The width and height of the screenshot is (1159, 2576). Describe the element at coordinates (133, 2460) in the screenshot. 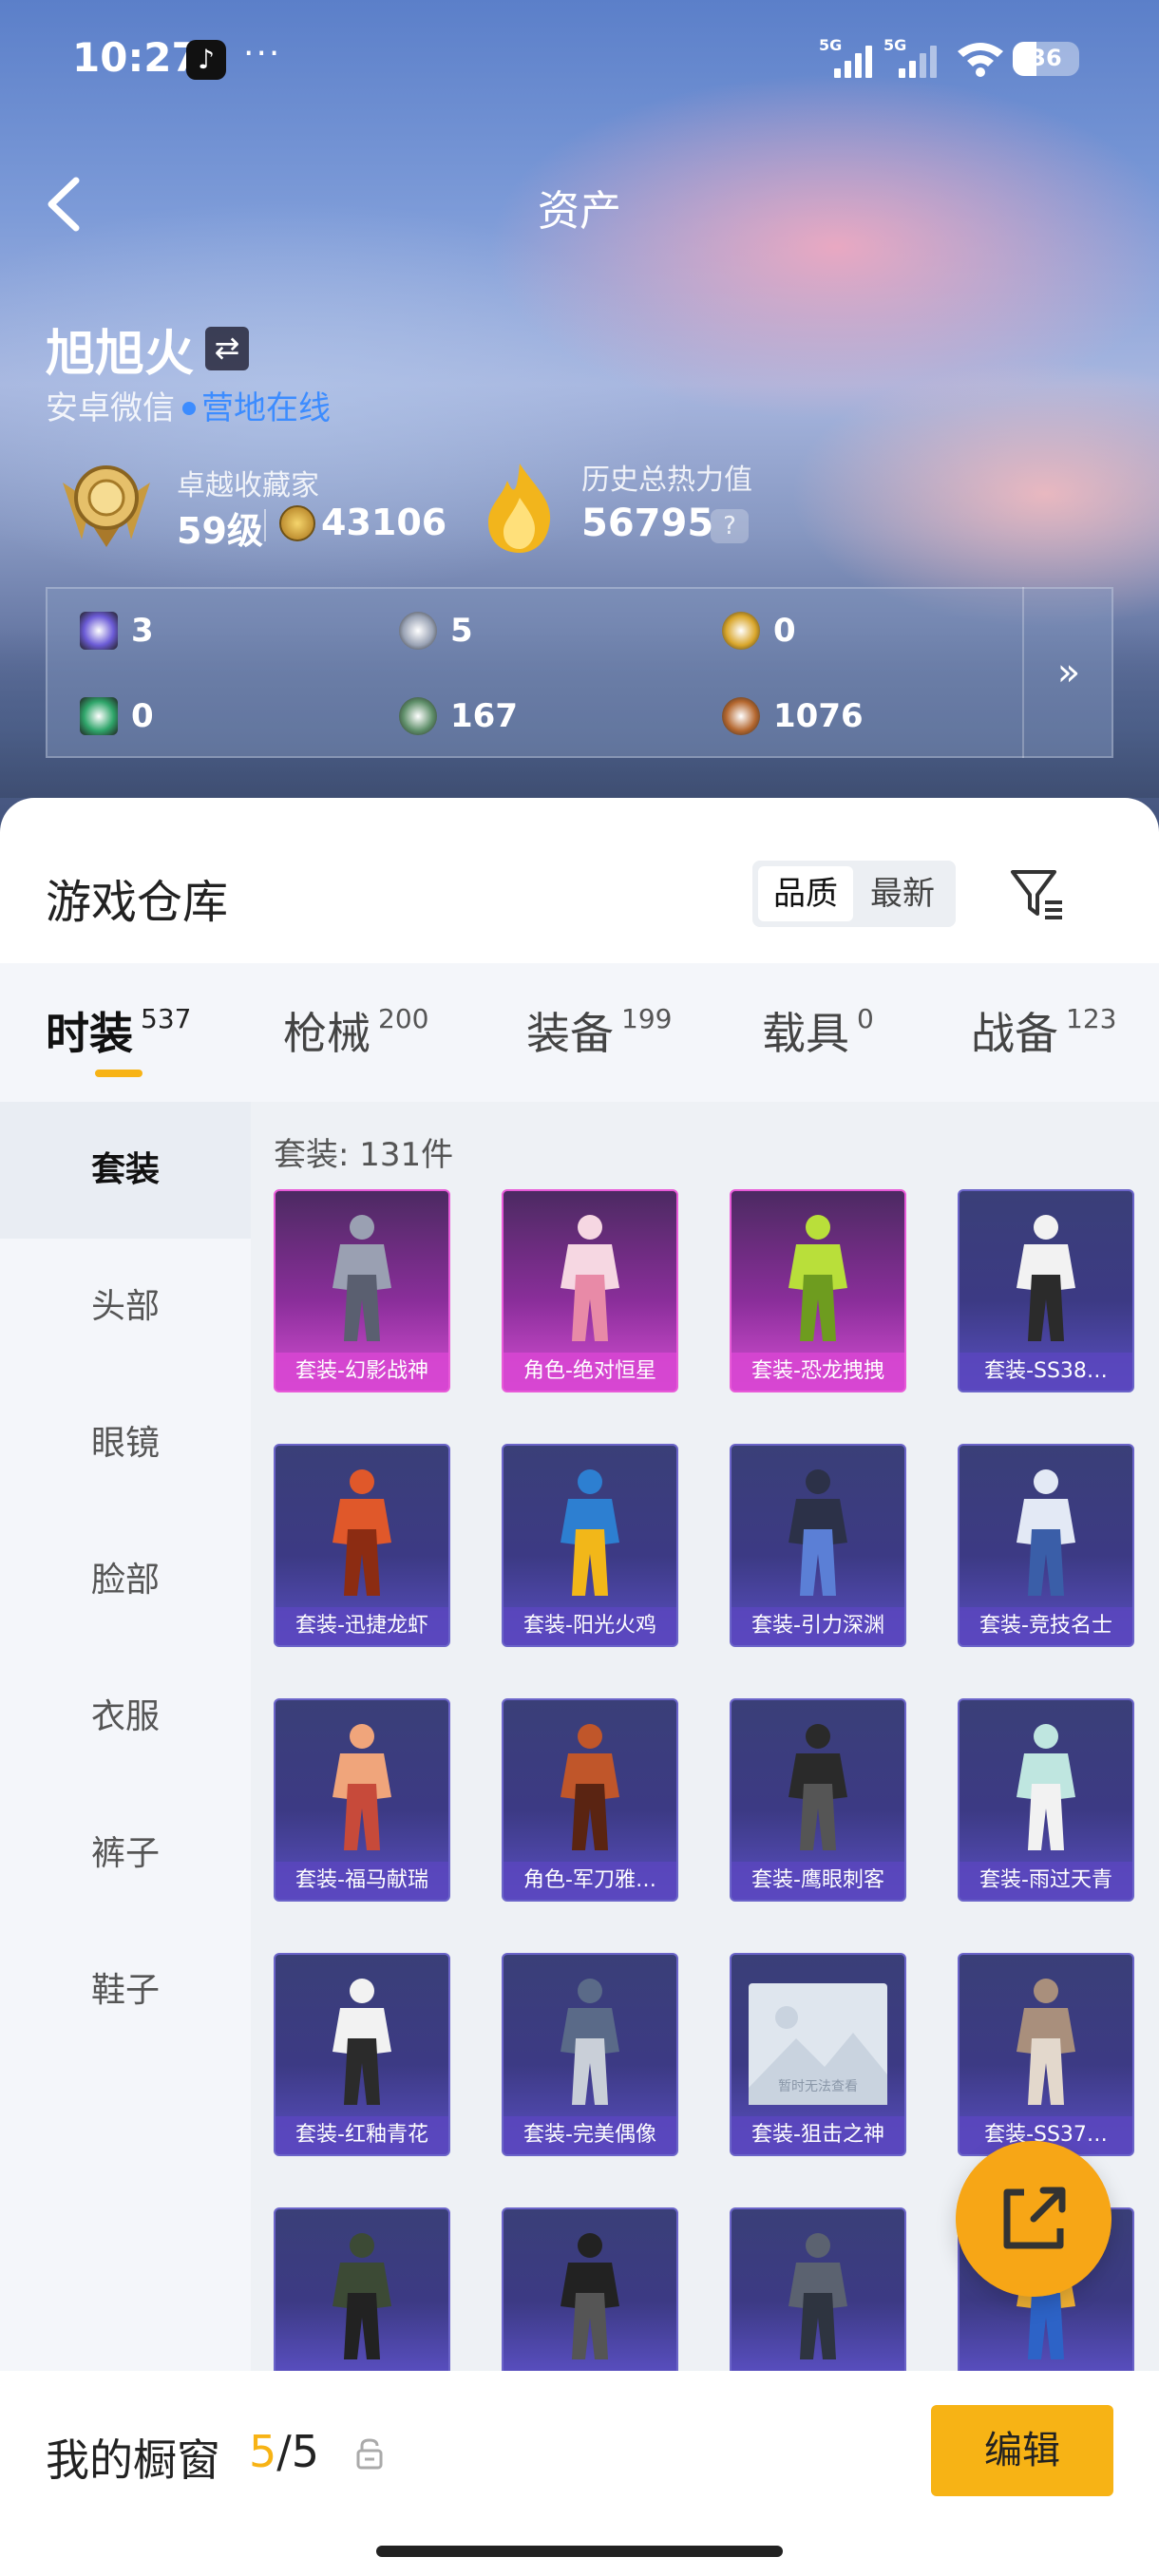

I see `showcase-label: 我的橱窗` at that location.